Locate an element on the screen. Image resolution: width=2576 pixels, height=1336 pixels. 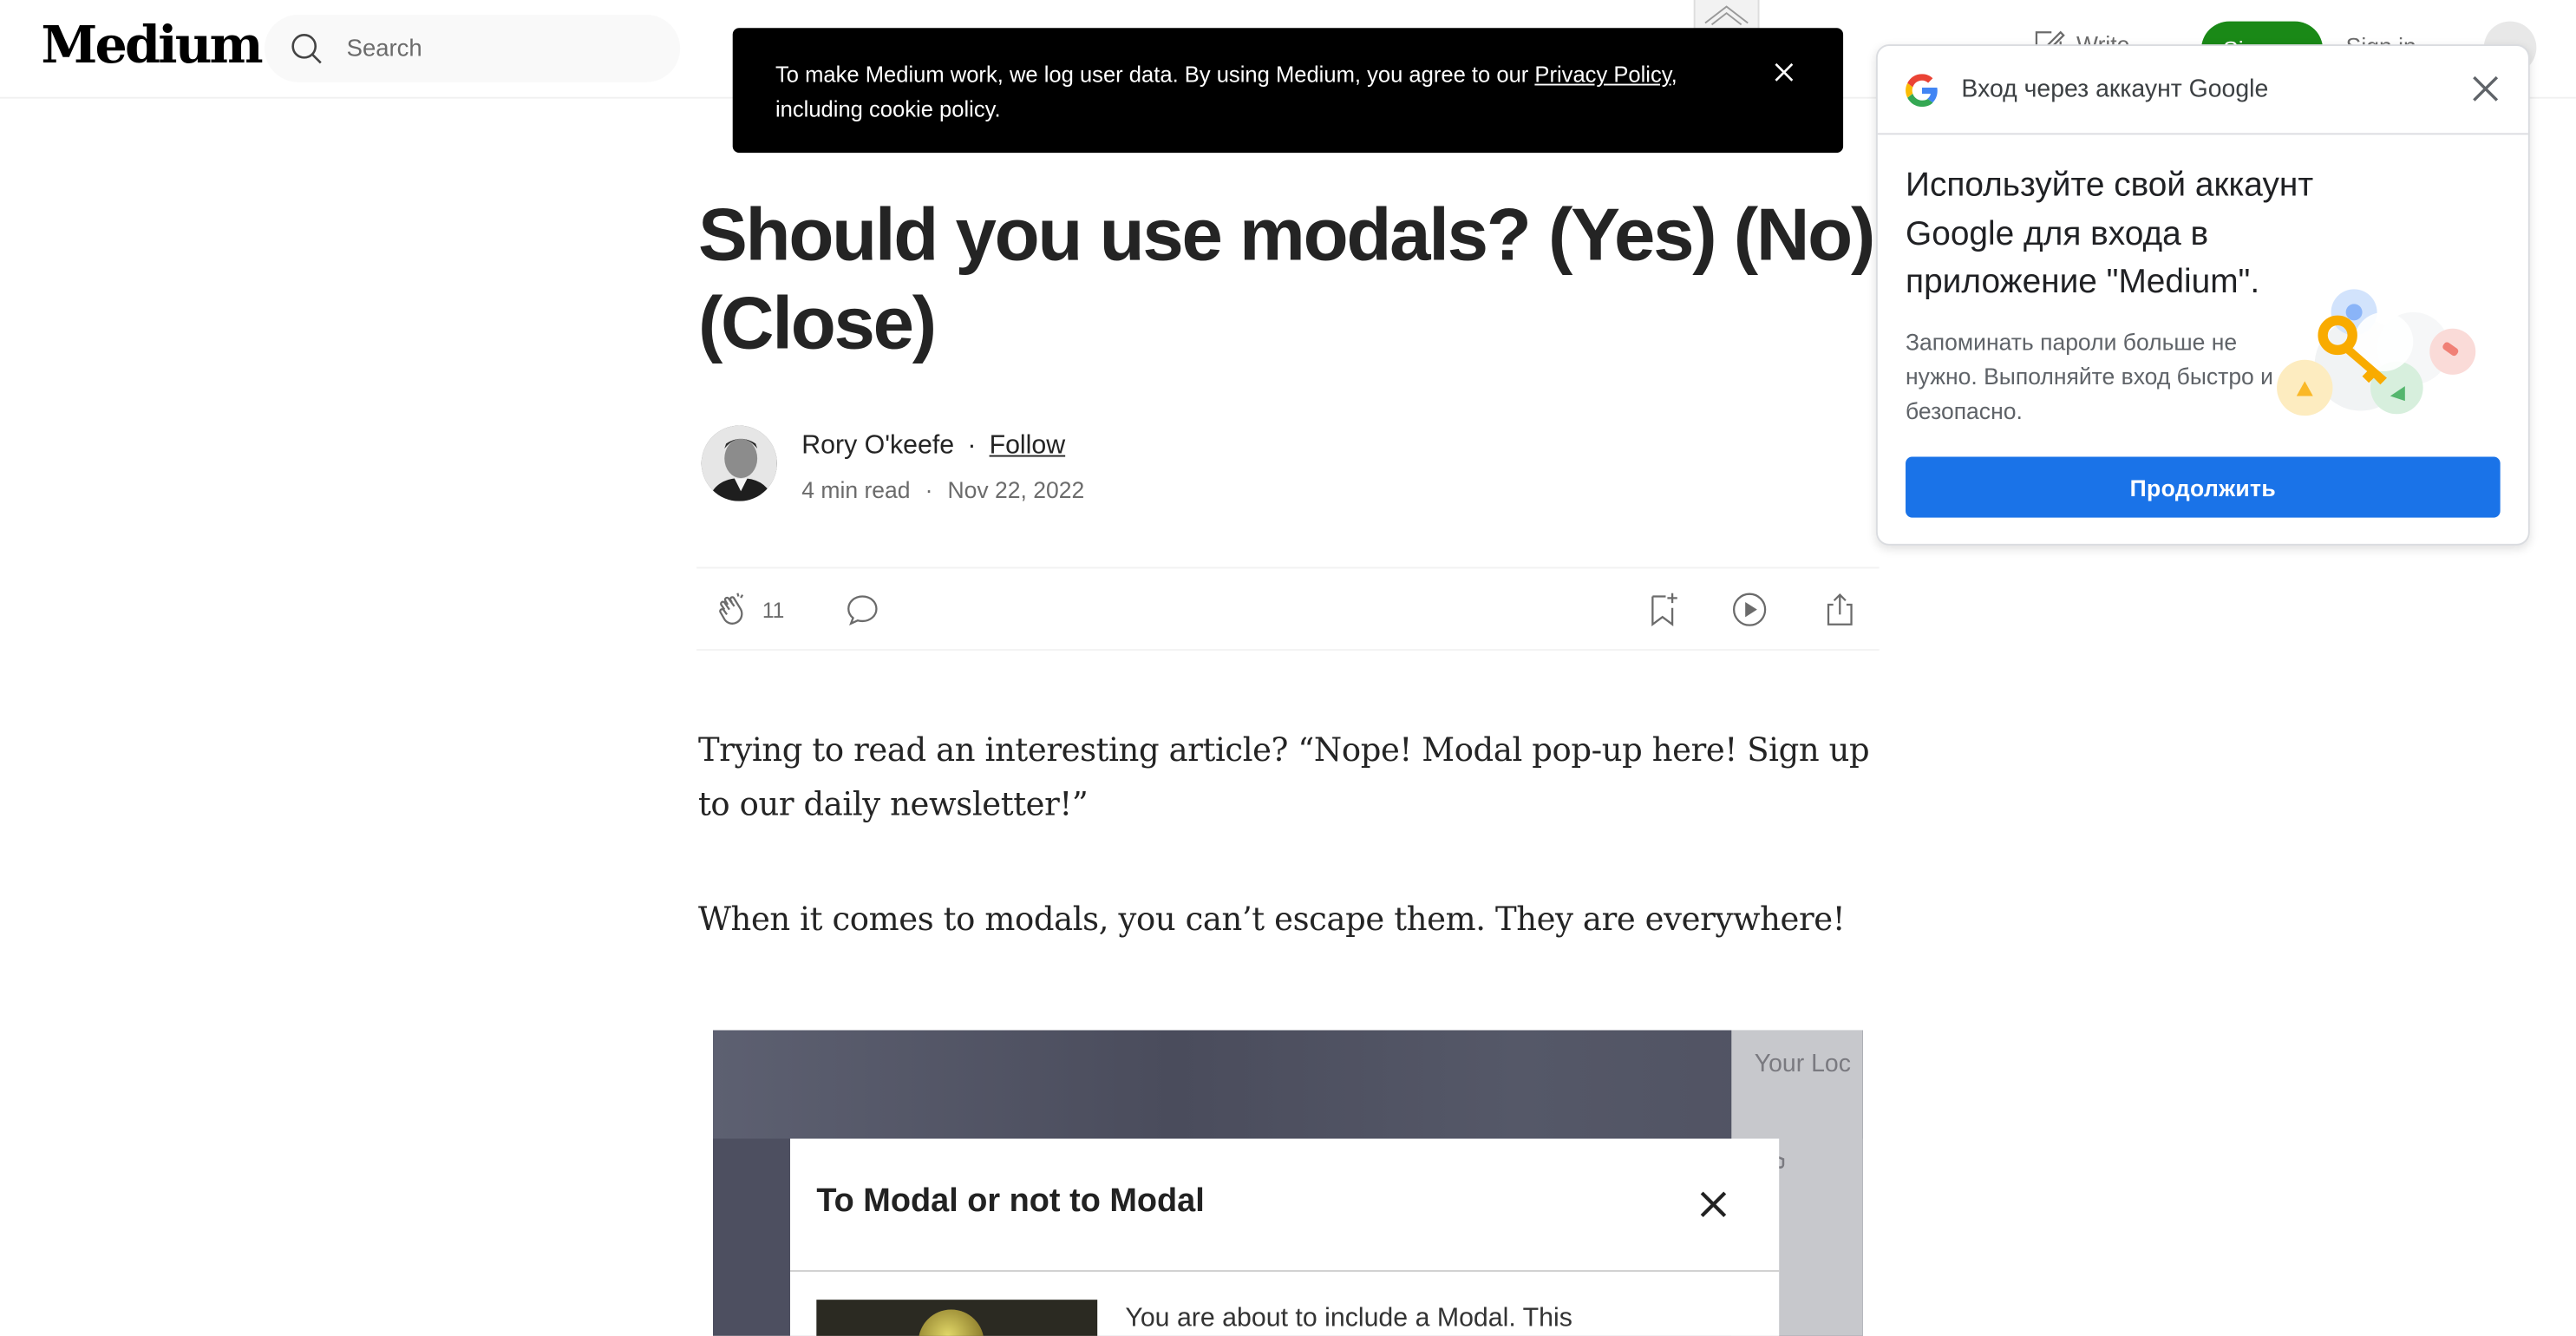
google-panel-title: Вход через аккаунт Google is located at coordinates (2115, 89).